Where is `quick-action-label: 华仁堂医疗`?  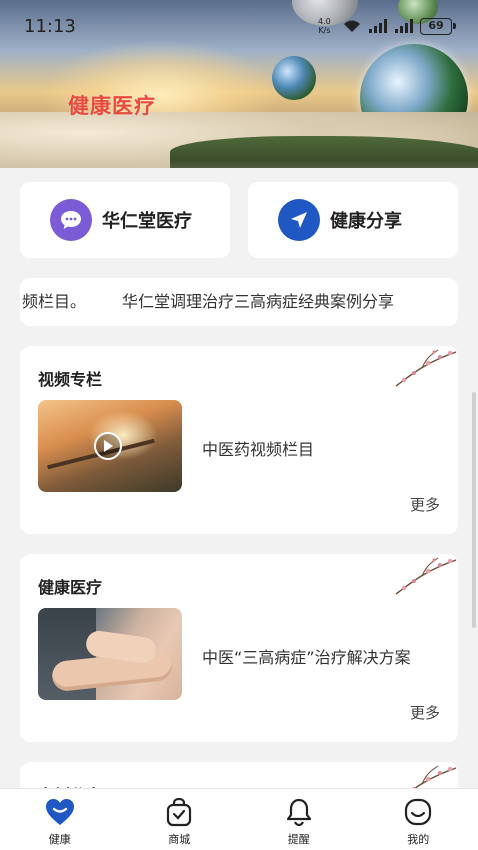 quick-action-label: 华仁堂医疗 is located at coordinates (147, 221).